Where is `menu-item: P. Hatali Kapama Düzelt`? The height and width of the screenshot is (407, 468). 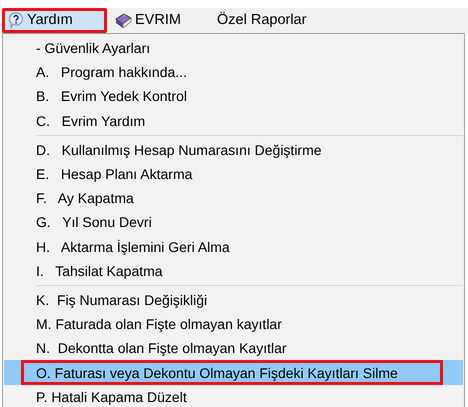 menu-item: P. Hatali Kapama Düzelt is located at coordinates (233, 395).